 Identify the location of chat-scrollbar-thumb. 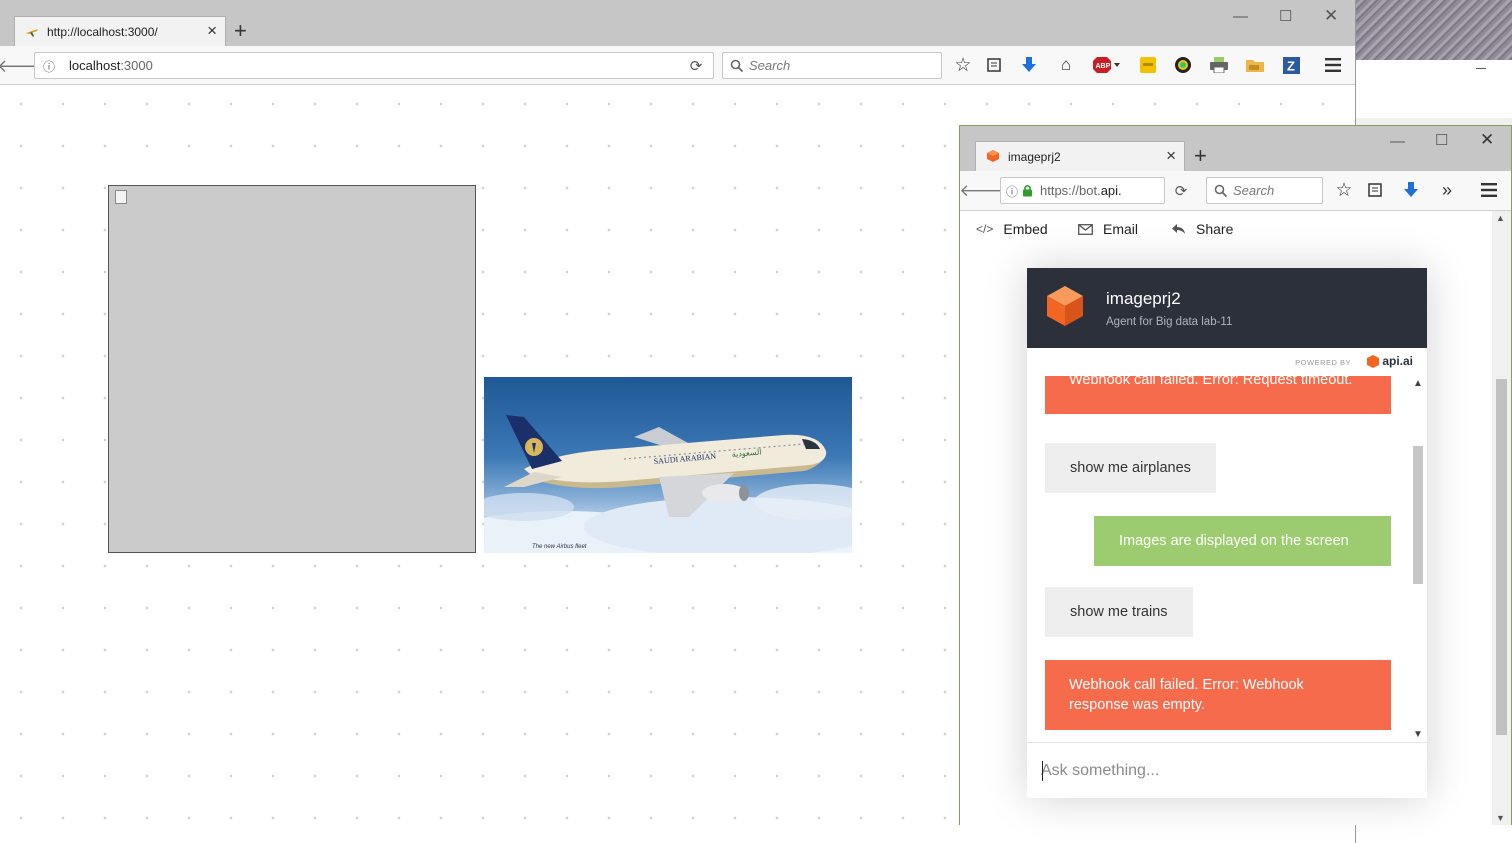
(1418, 515).